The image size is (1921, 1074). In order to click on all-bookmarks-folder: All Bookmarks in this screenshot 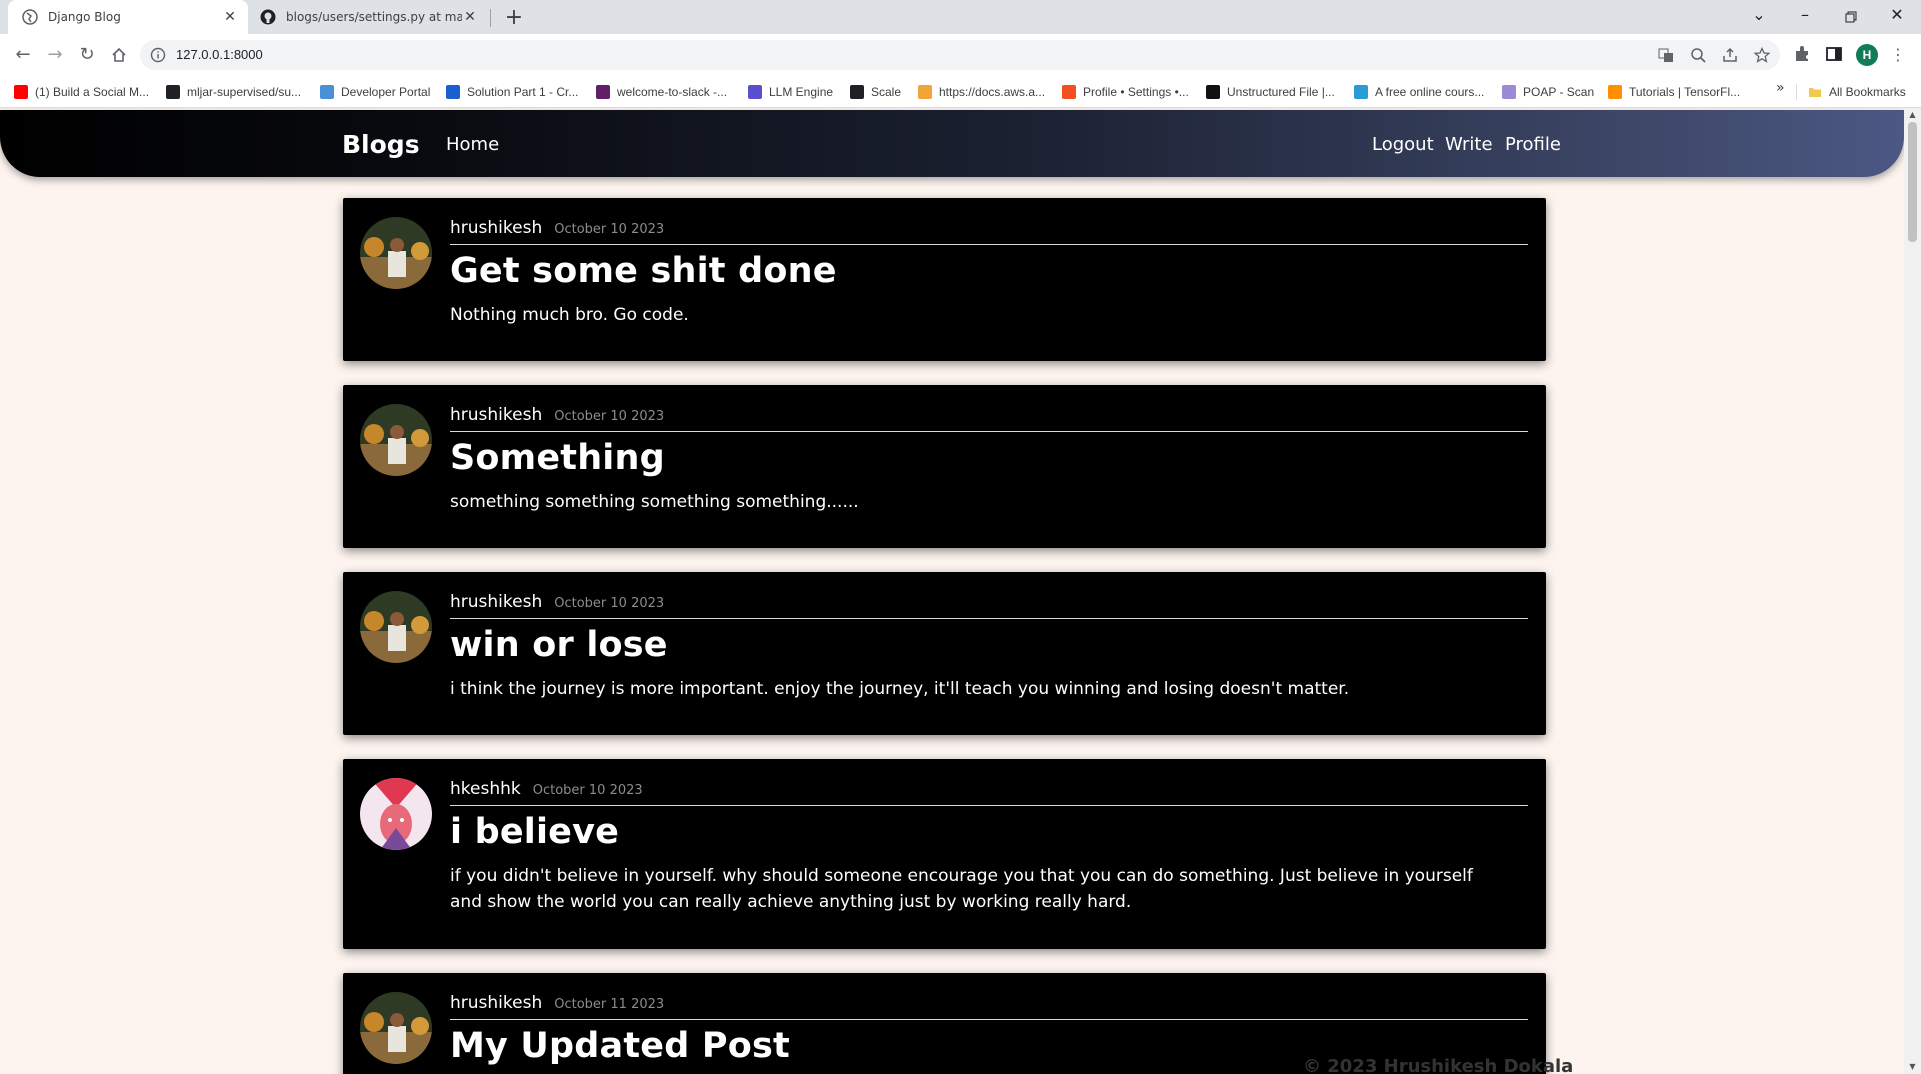, I will do `click(1857, 92)`.